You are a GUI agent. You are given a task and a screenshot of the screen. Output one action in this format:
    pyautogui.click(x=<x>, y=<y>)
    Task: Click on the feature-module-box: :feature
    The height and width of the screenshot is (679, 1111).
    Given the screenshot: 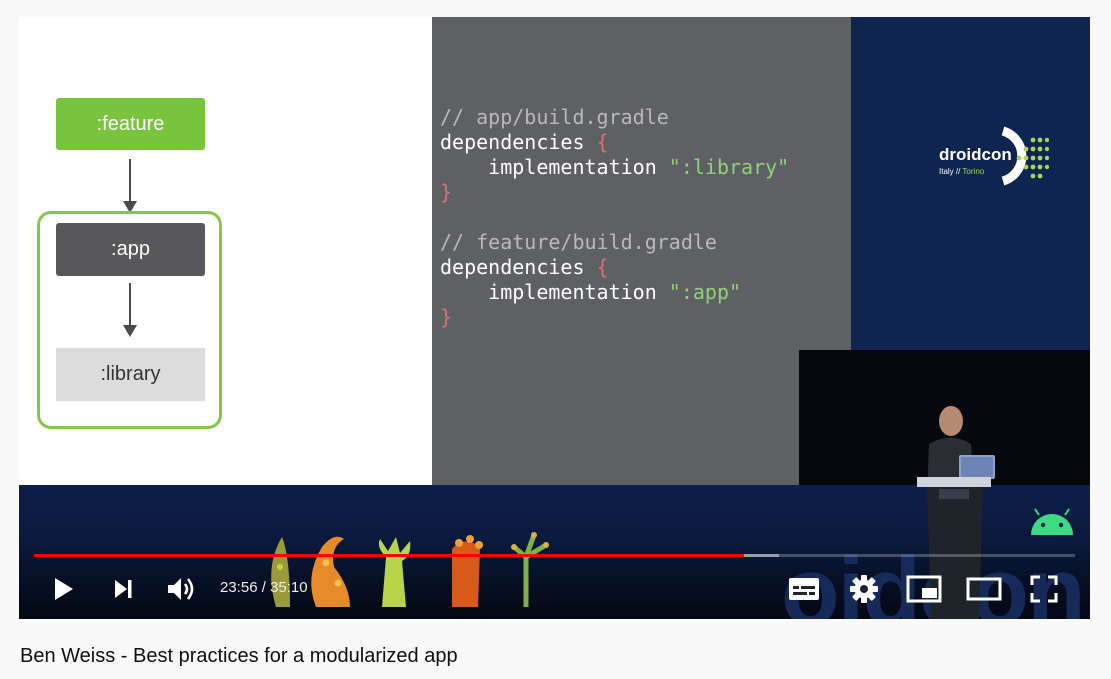 What is the action you would take?
    pyautogui.click(x=130, y=124)
    